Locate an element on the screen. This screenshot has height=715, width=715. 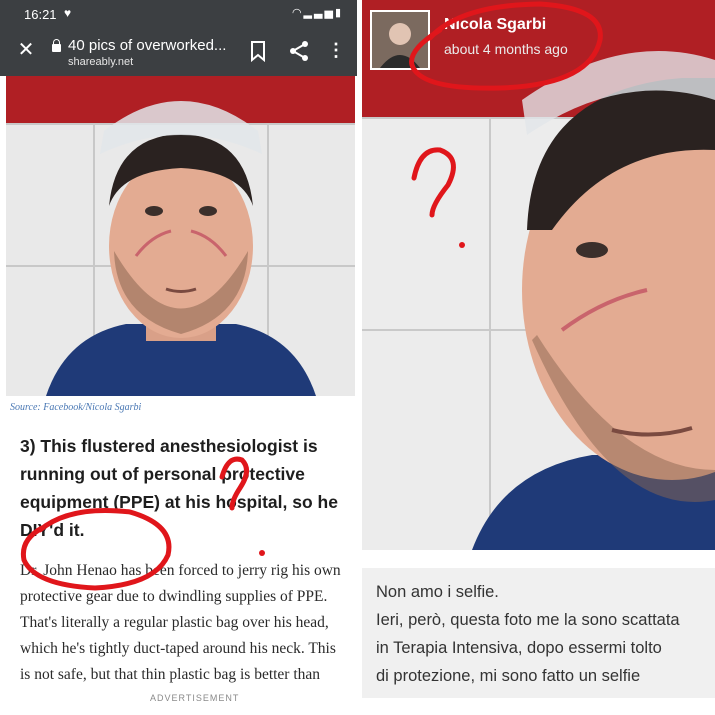
image-source-credit: Source: Facebook/Nicola Sgarbi is located at coordinates (75, 407).